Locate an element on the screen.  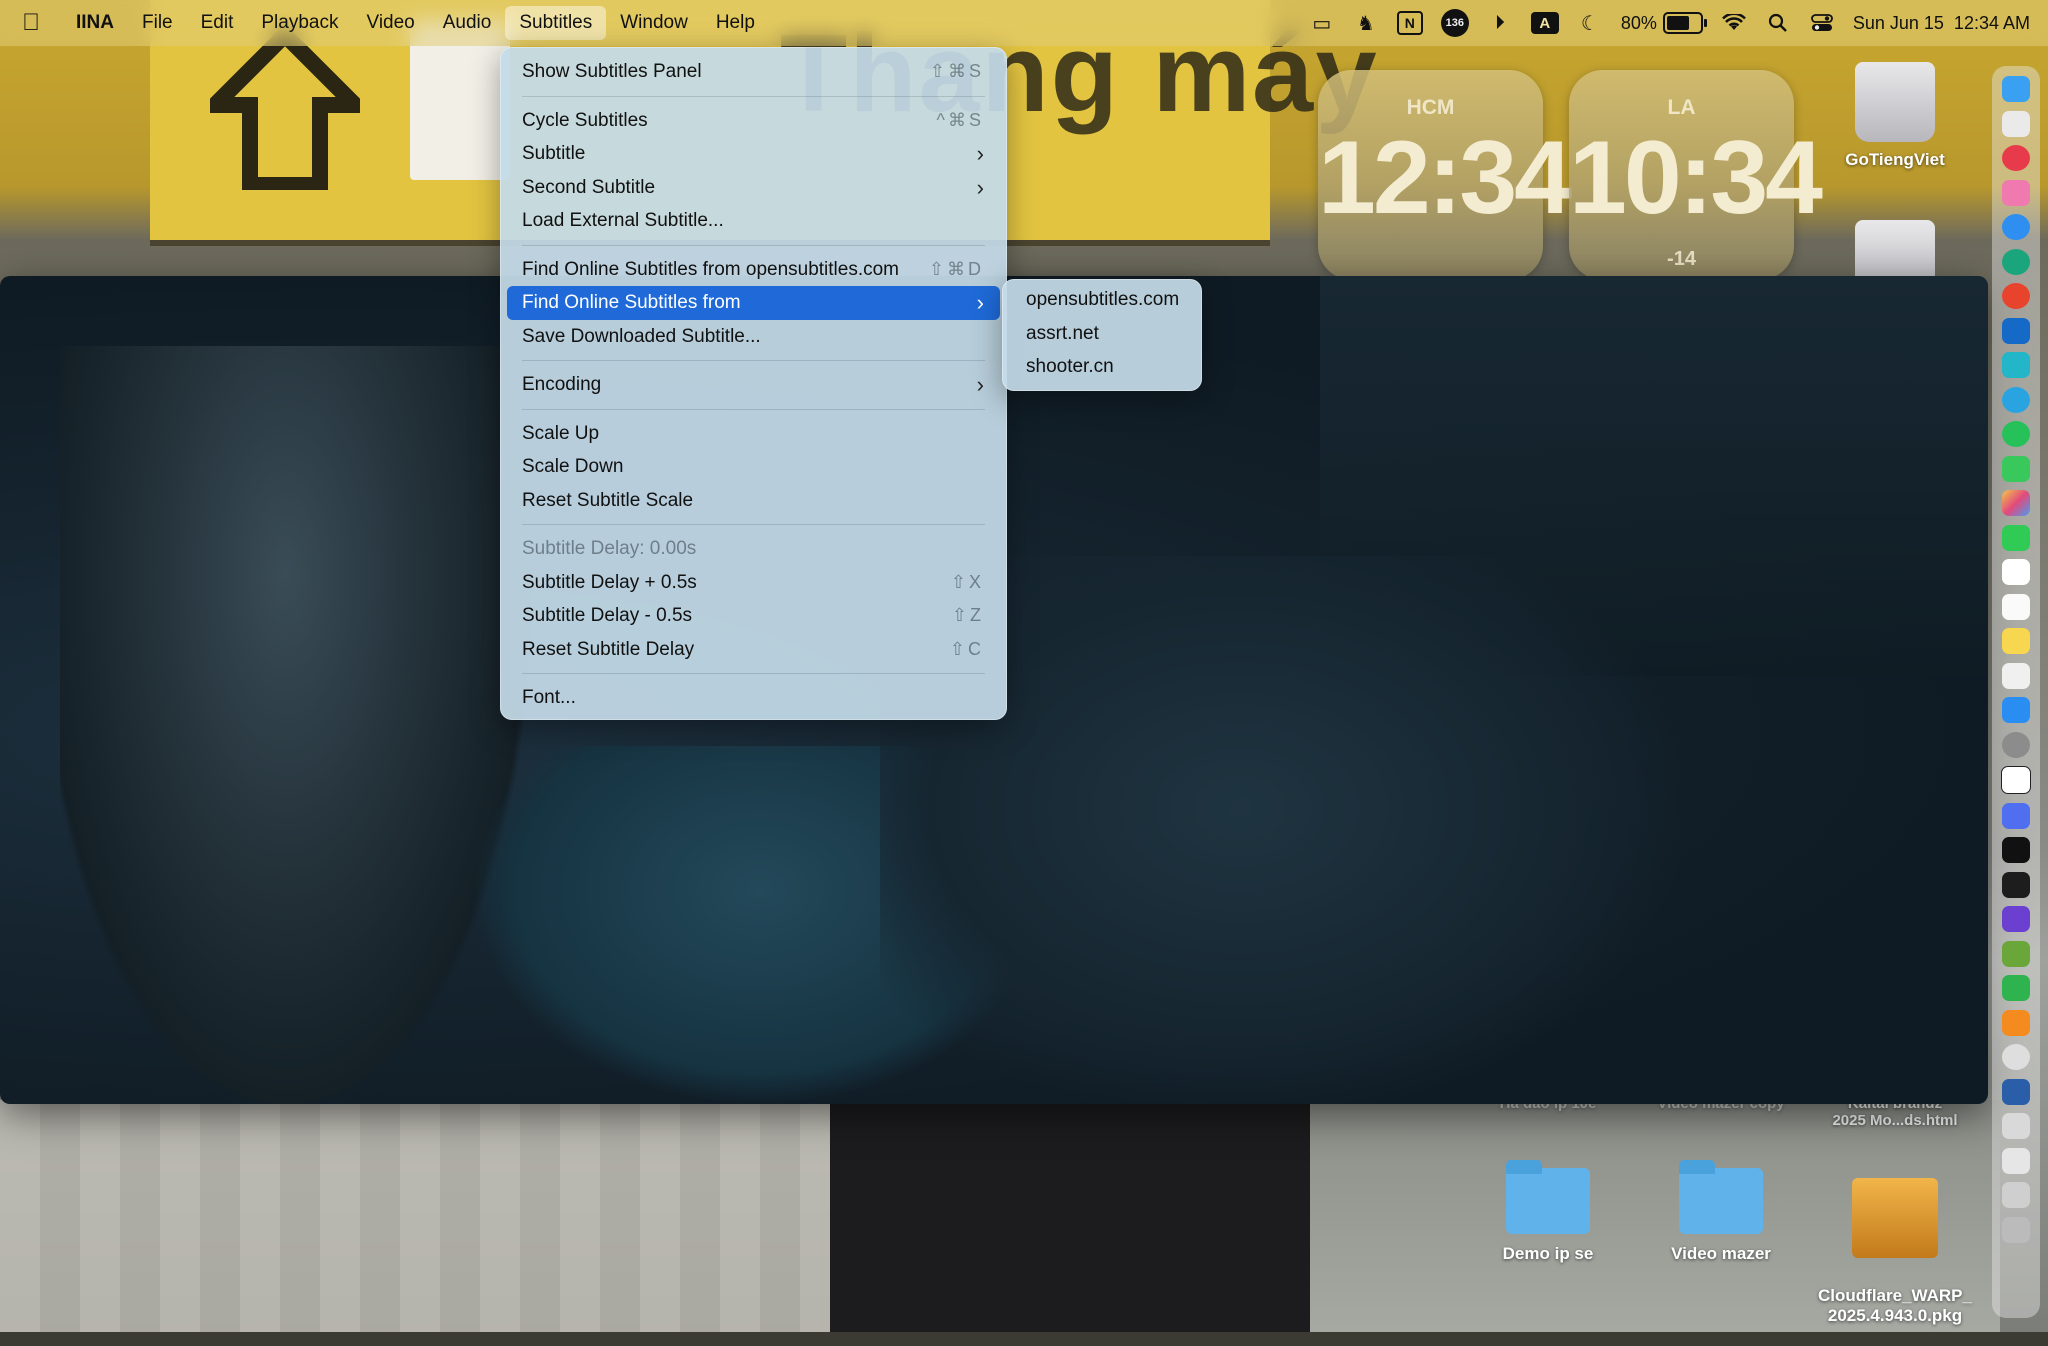
clock-widget-la: LA 10:34 -14 is located at coordinates (1696, 175).